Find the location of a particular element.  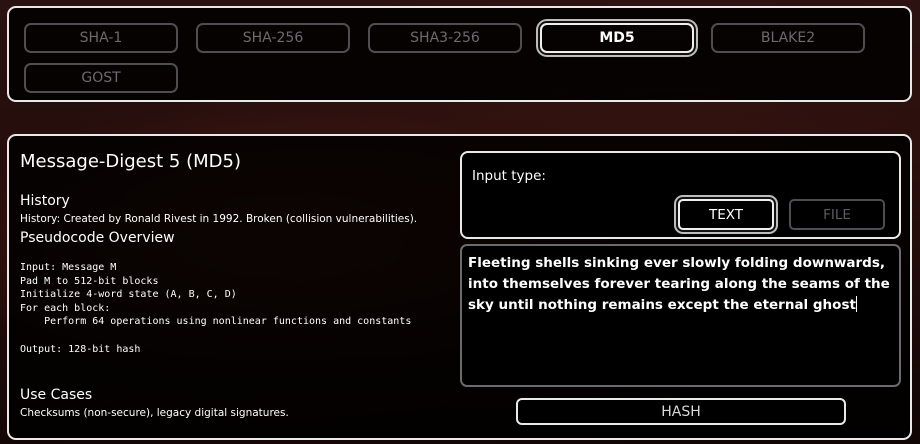

algo-button-sha256: SHA-256 is located at coordinates (273, 38).